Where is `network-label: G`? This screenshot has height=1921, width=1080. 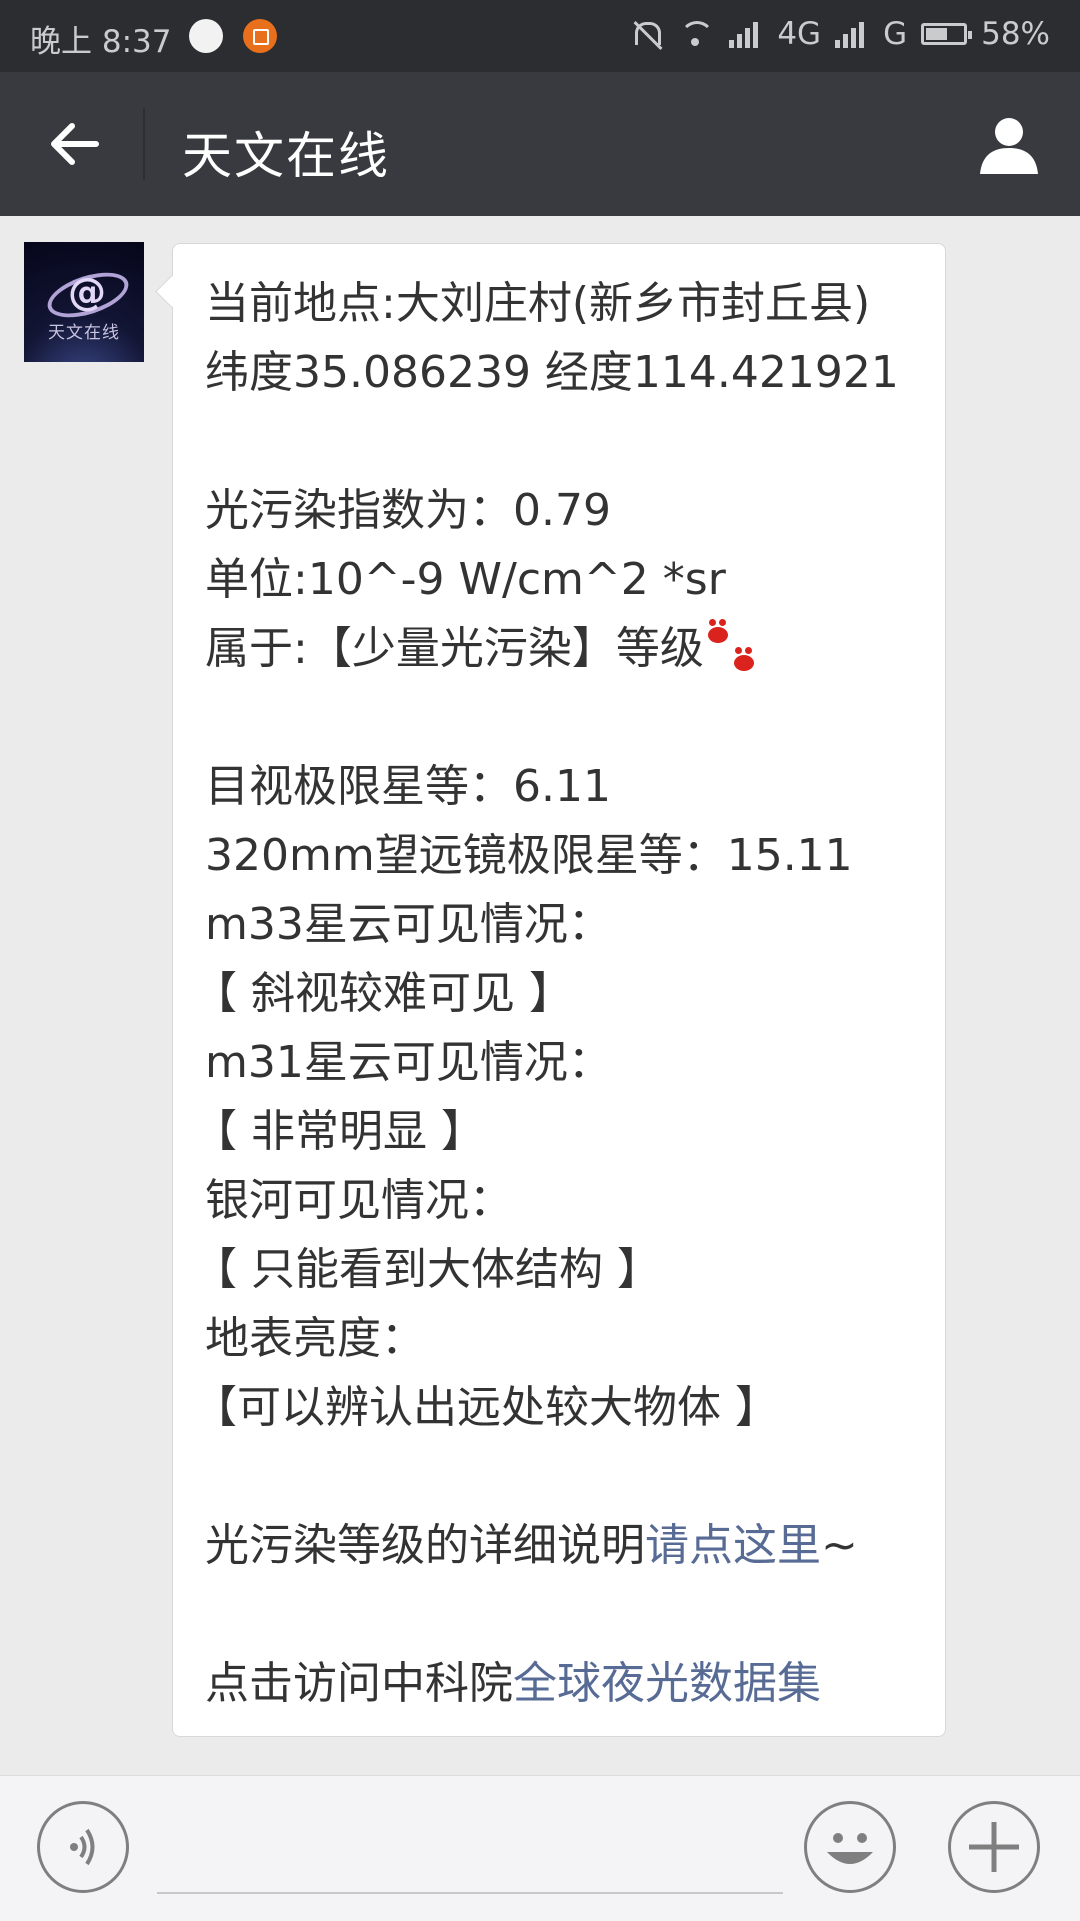
network-label: G is located at coordinates (895, 34).